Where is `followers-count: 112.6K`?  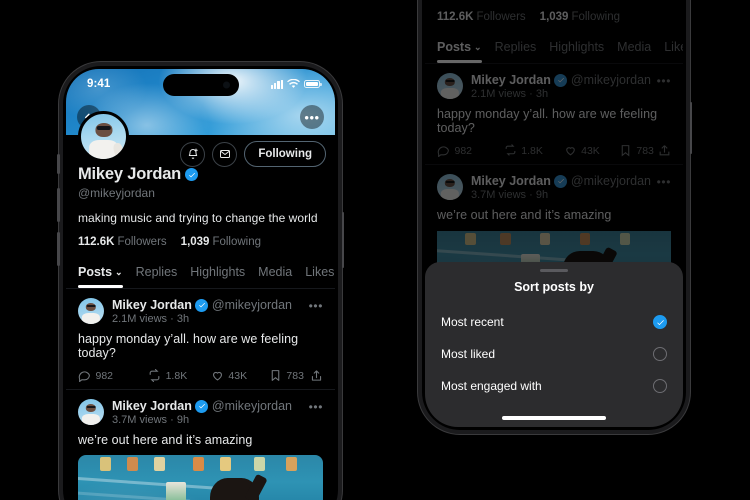
followers-count: 112.6K is located at coordinates (96, 242).